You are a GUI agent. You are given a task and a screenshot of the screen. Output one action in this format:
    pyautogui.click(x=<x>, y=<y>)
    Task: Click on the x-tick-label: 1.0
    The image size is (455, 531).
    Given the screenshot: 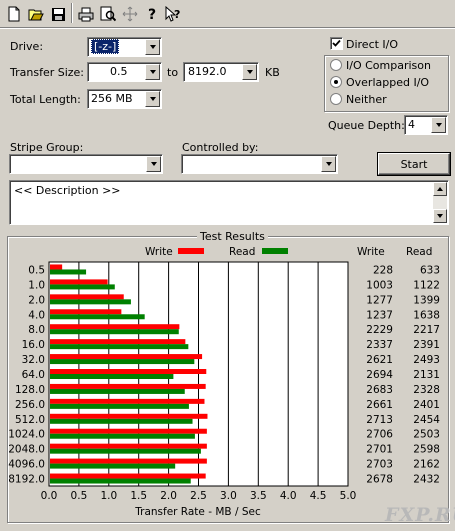 What is the action you would take?
    pyautogui.click(x=108, y=496)
    